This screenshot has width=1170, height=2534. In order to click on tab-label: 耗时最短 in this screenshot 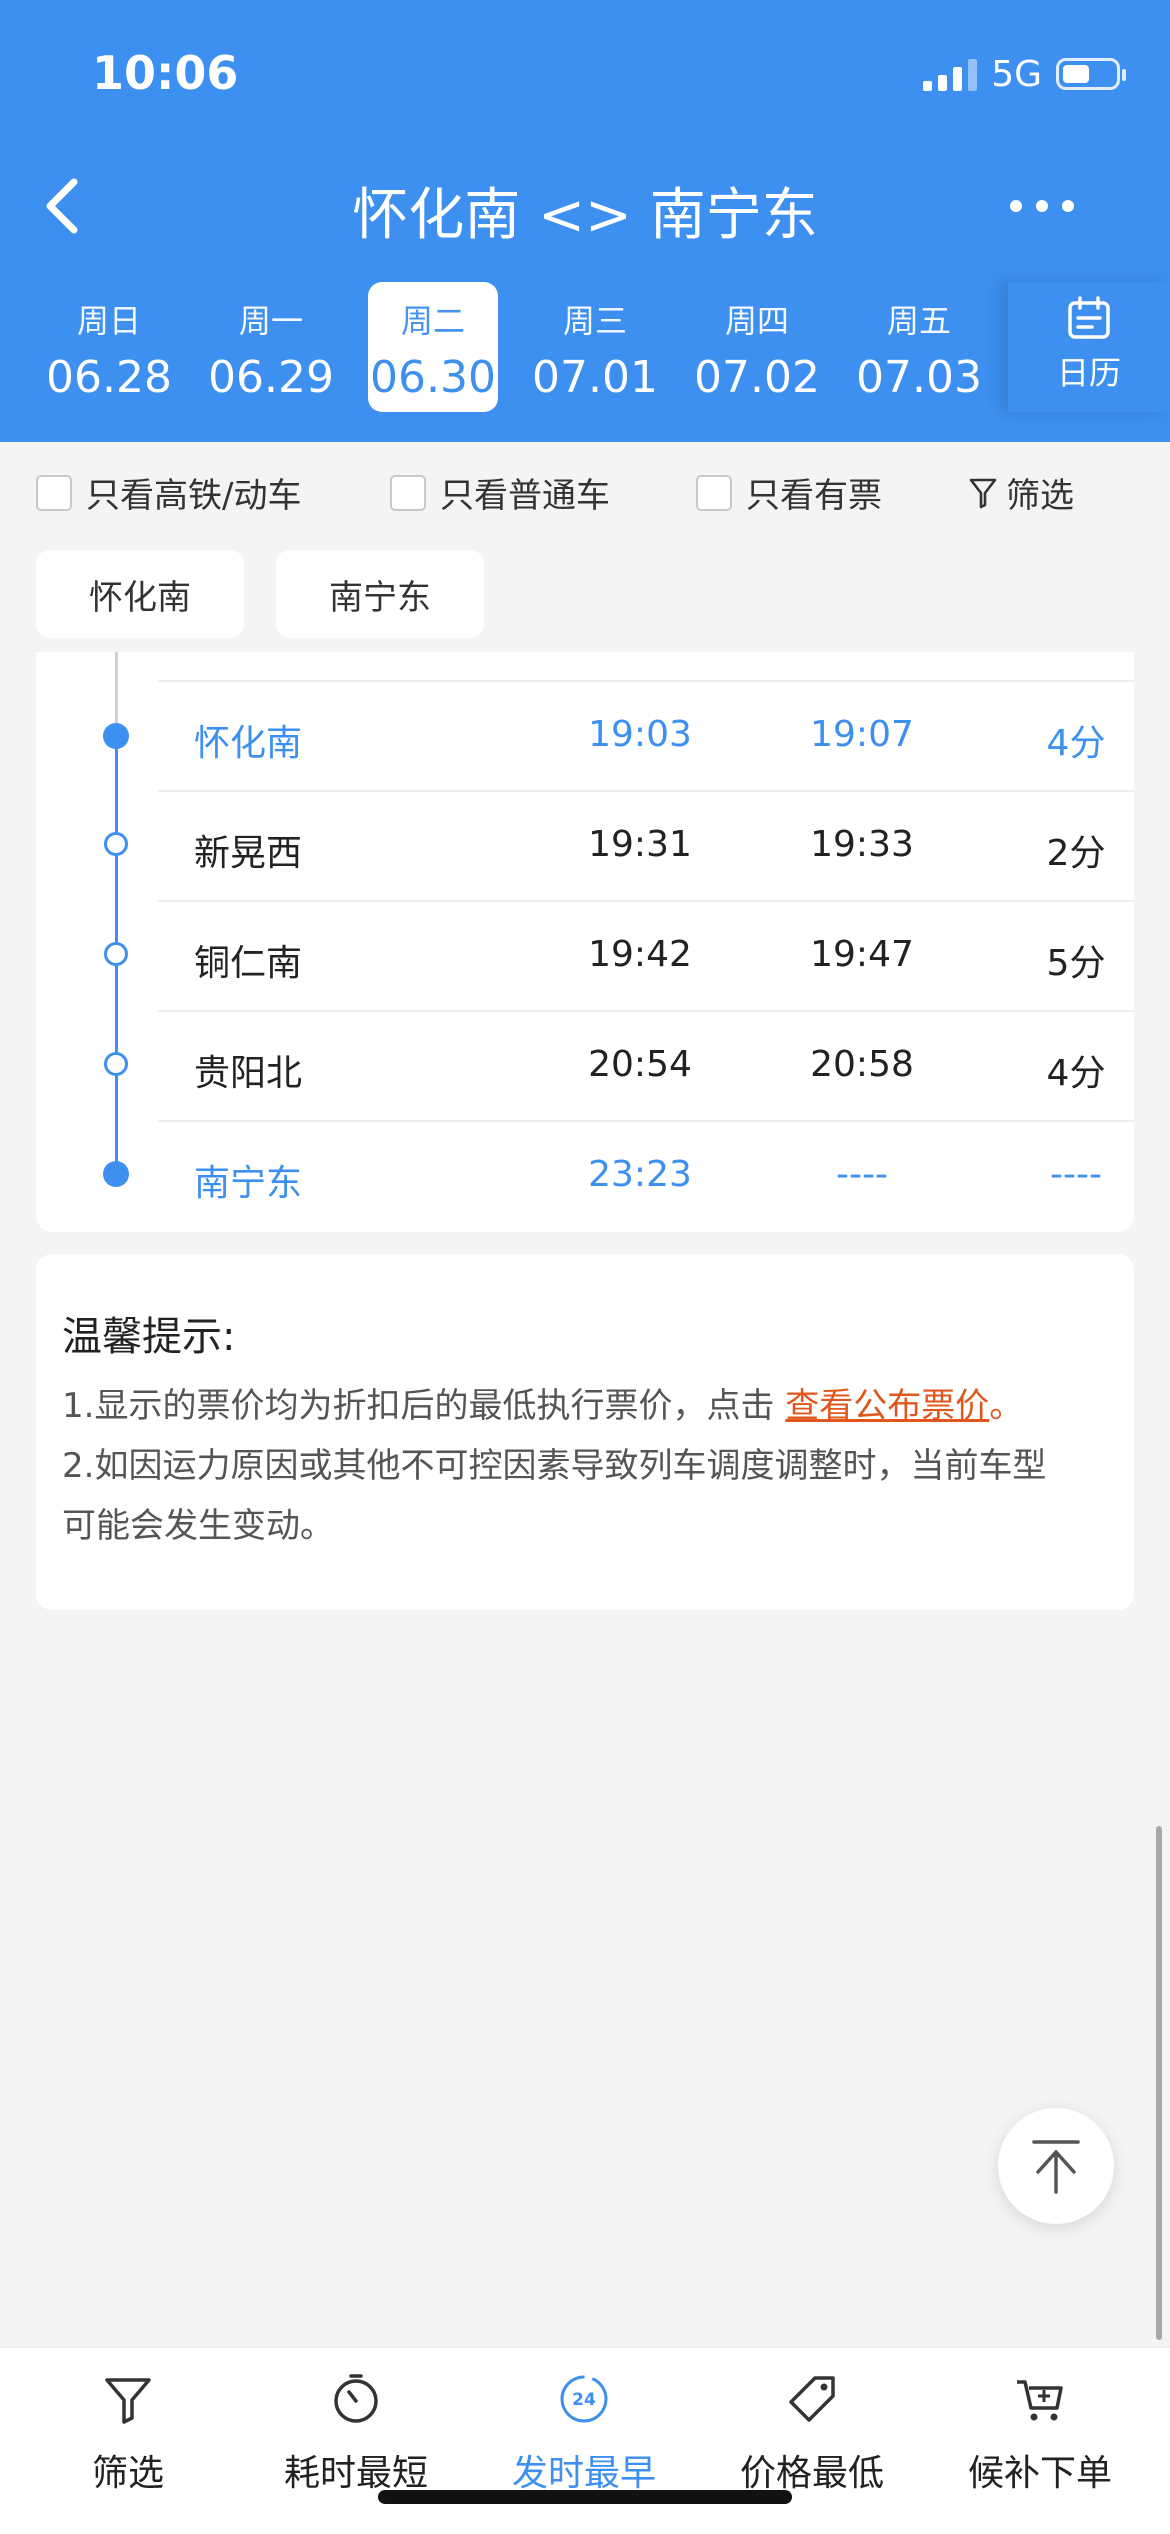, I will do `click(355, 2473)`.